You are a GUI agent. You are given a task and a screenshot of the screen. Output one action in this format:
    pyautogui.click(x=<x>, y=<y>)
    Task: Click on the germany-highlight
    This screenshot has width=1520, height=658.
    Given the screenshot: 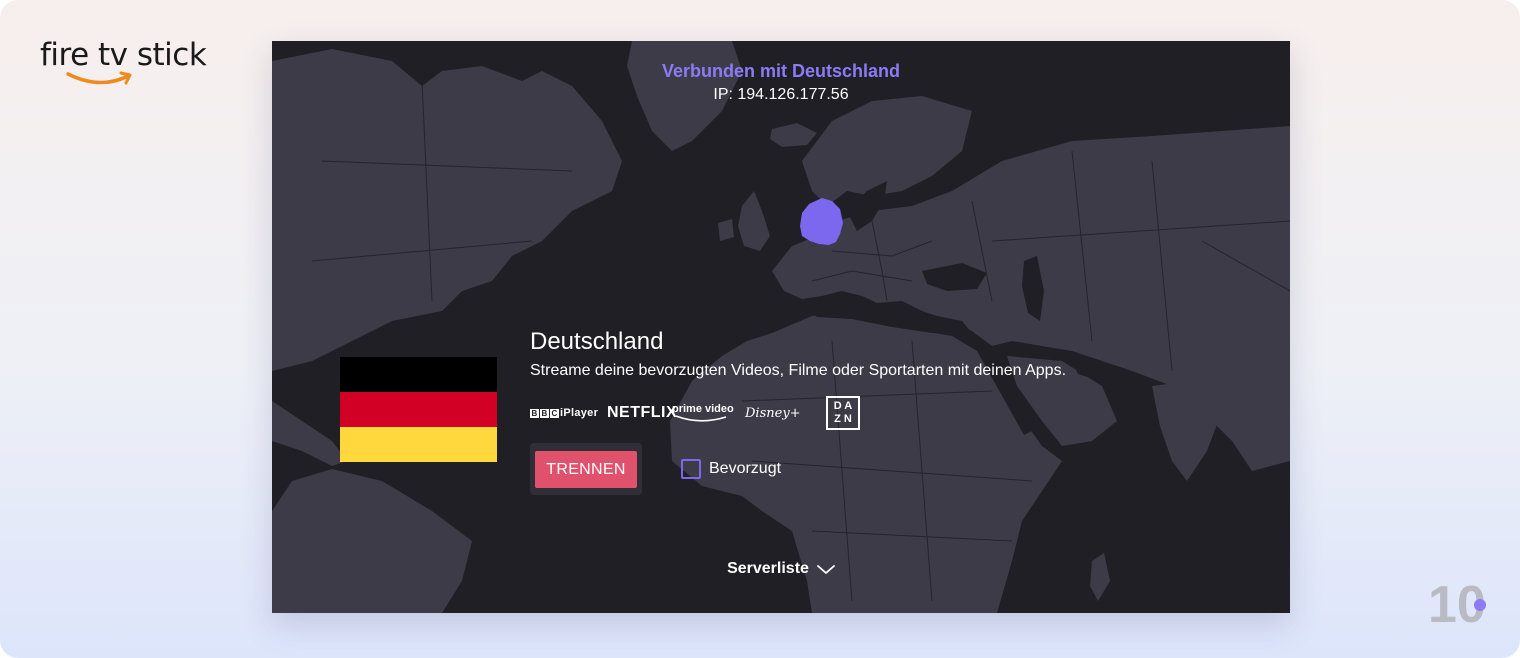 What is the action you would take?
    pyautogui.click(x=821, y=221)
    